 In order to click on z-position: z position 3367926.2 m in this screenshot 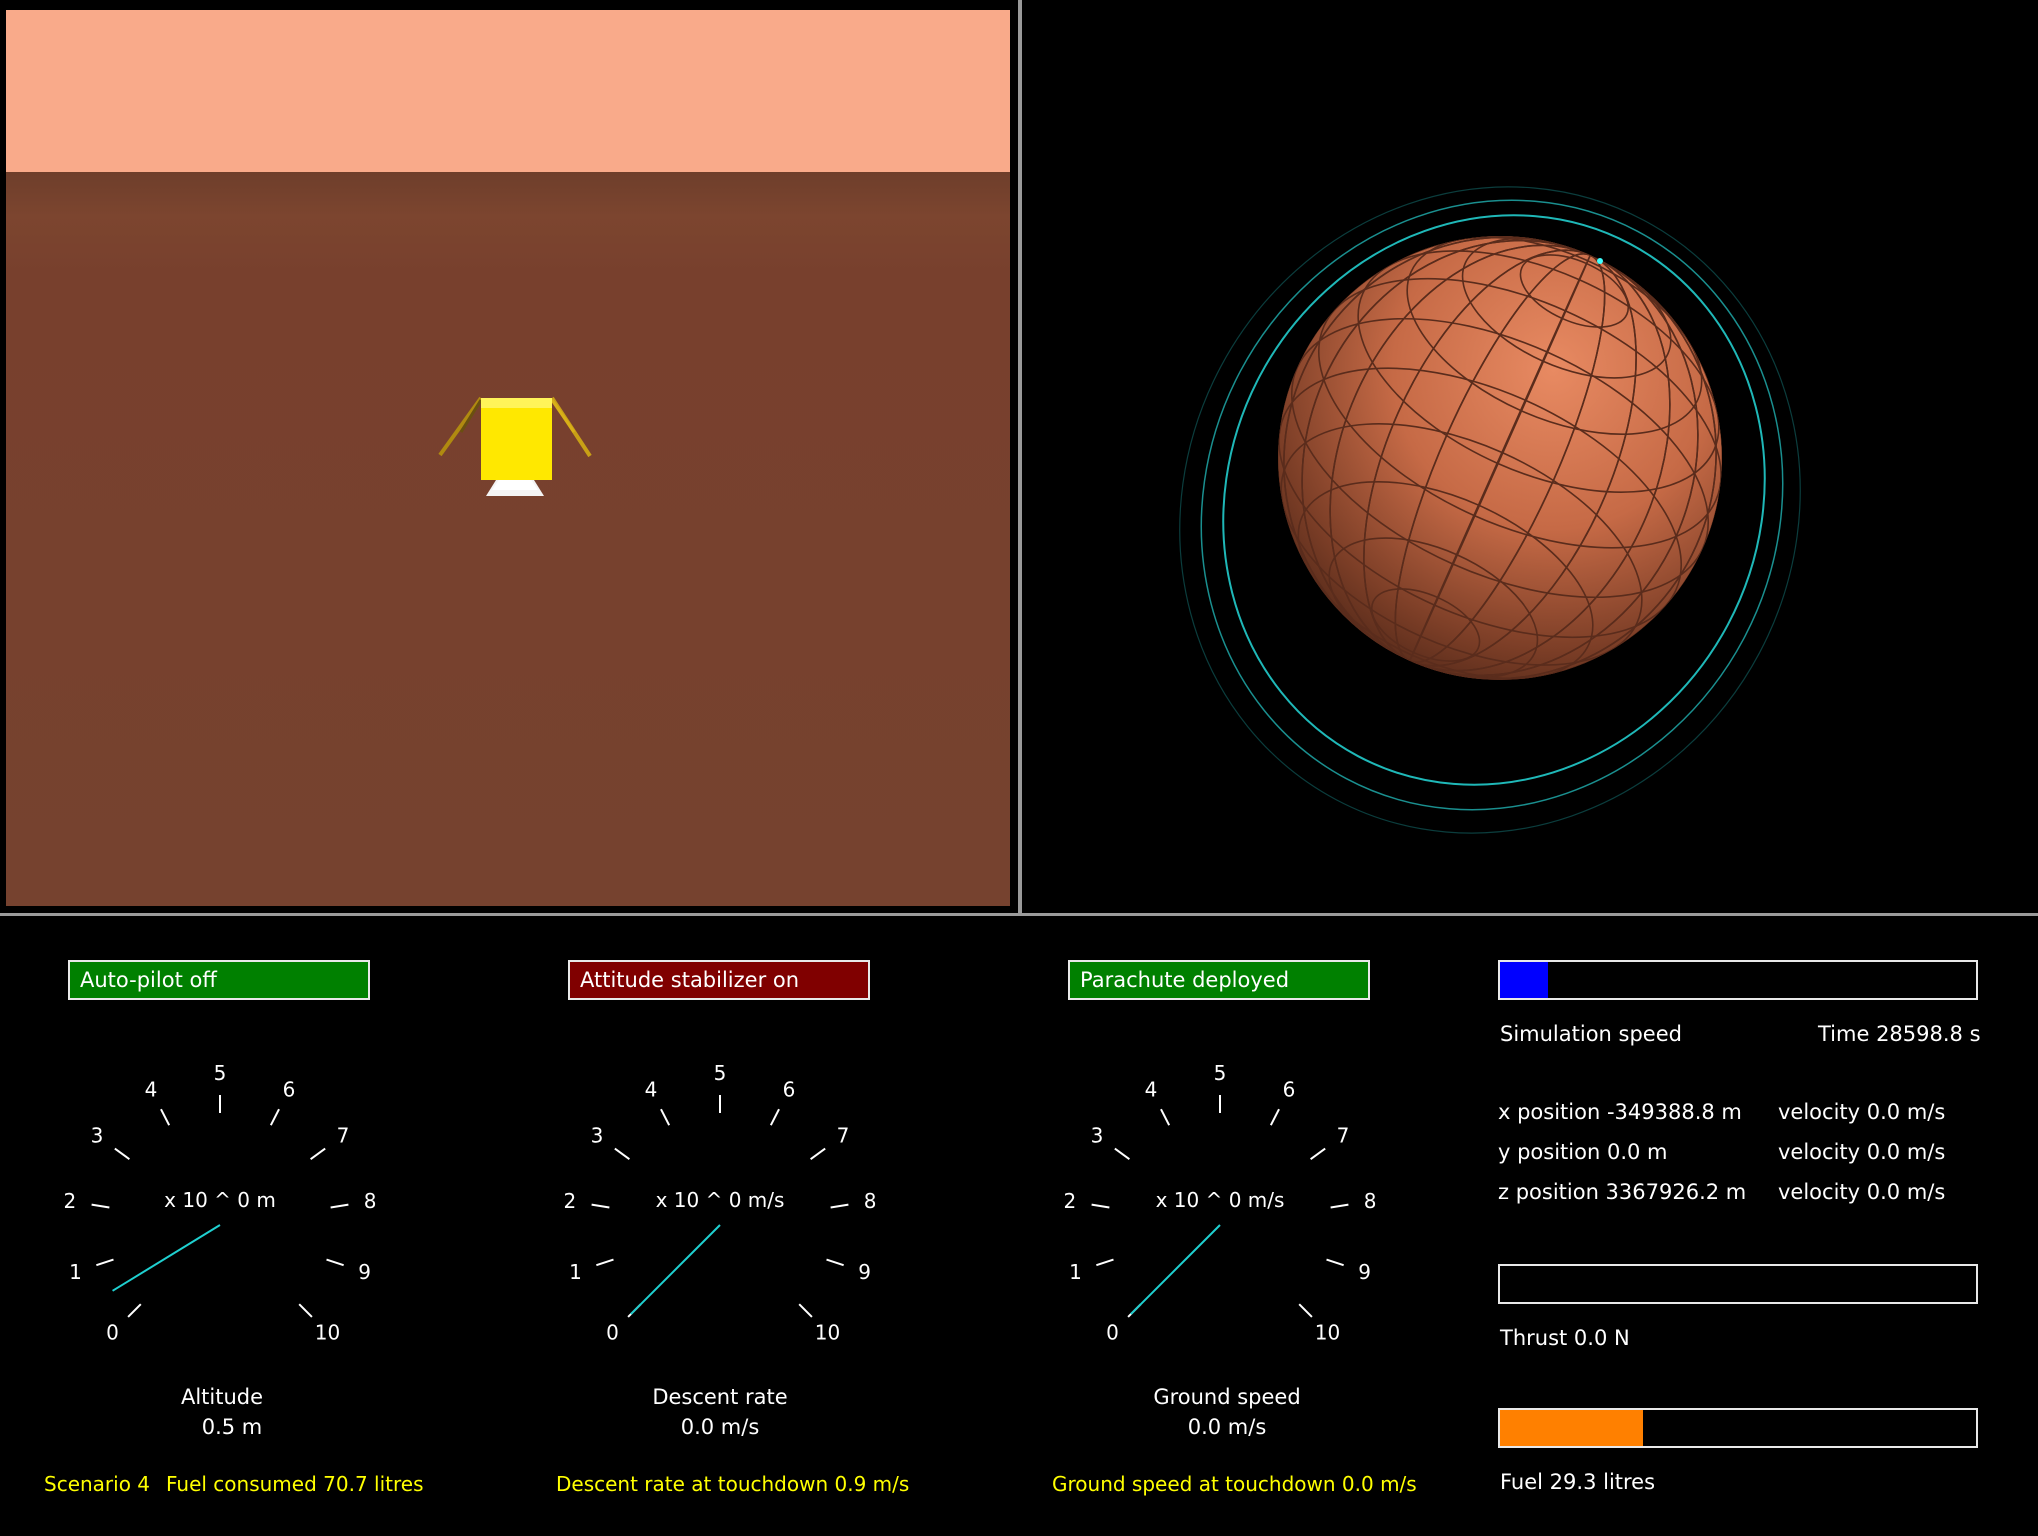, I will do `click(1622, 1192)`.